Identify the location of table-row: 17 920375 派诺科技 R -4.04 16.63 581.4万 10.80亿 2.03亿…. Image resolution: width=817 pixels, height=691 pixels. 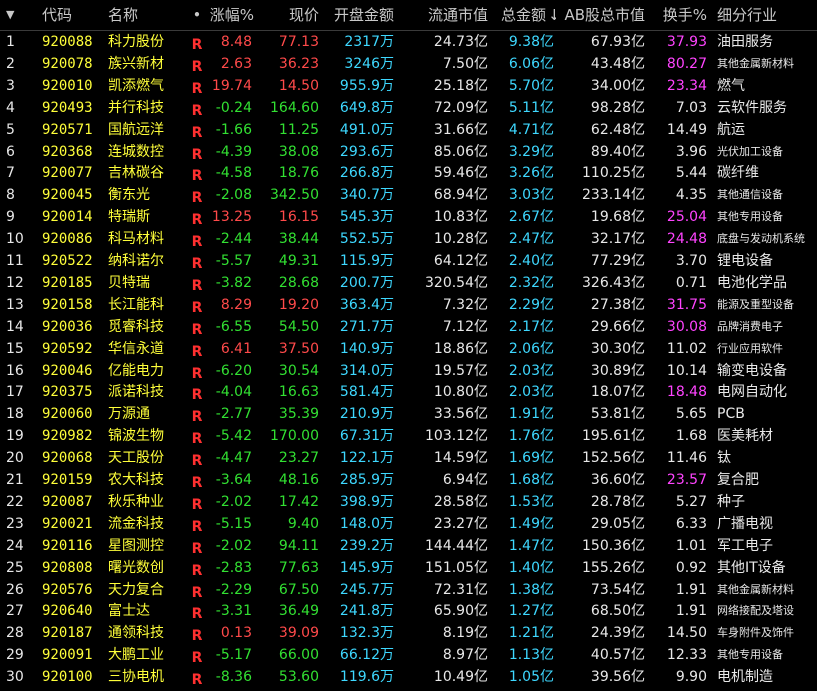
(408, 392).